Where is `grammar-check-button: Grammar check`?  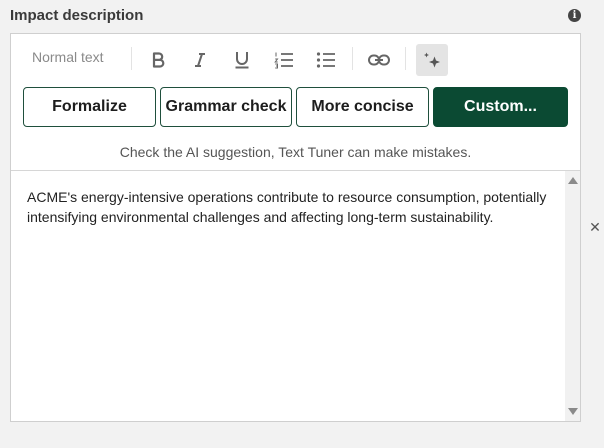
grammar-check-button: Grammar check is located at coordinates (226, 107).